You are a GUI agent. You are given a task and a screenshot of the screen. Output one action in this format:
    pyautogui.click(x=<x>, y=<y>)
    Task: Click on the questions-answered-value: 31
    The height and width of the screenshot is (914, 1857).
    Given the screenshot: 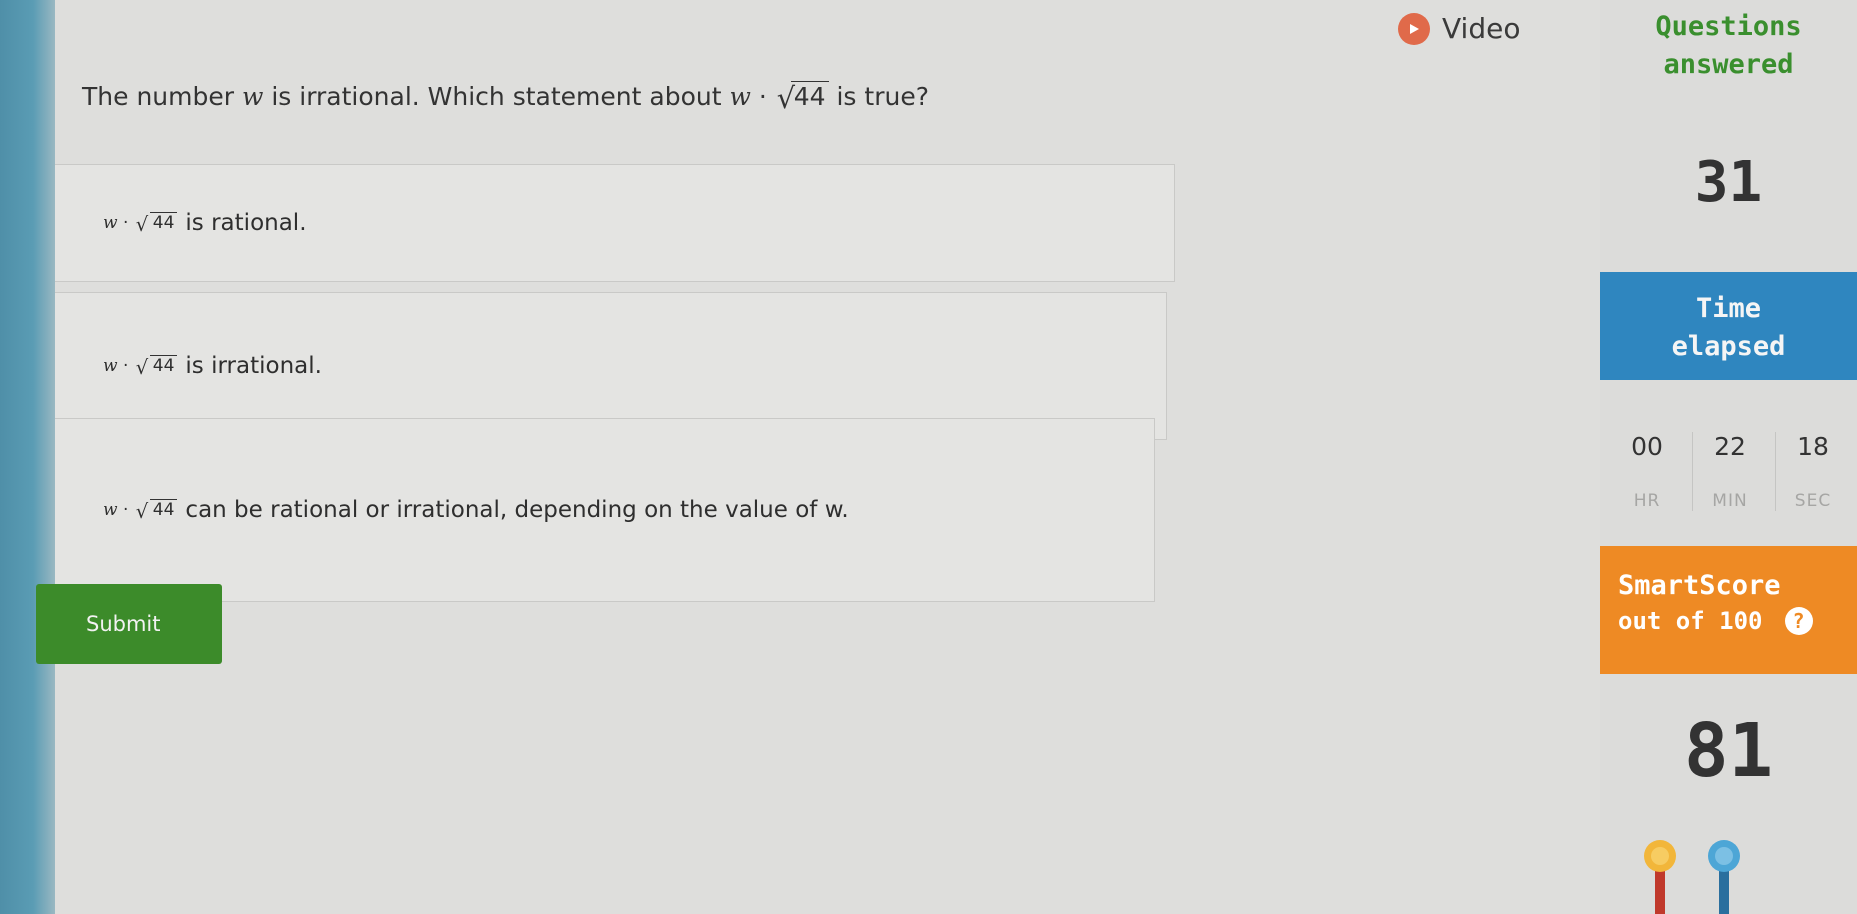 What is the action you would take?
    pyautogui.click(x=1728, y=182)
    